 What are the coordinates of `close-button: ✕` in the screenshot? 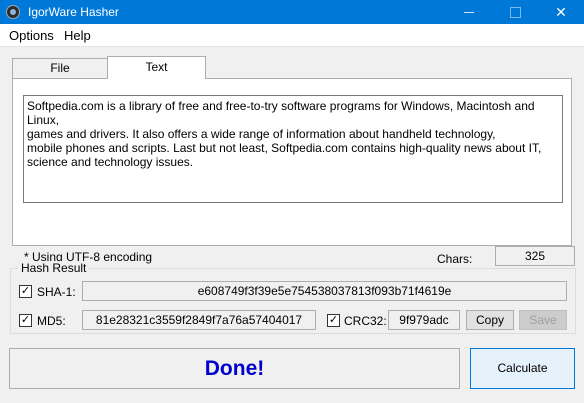 It's located at (561, 12).